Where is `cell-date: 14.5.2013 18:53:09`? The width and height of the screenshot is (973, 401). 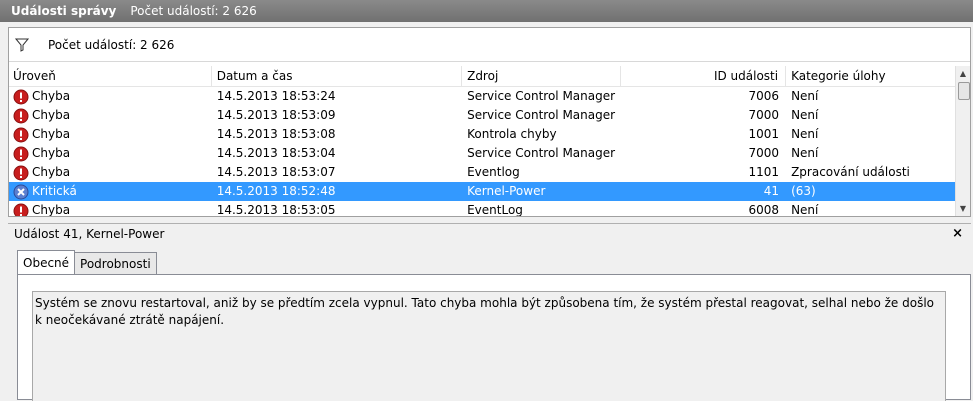 cell-date: 14.5.2013 18:53:09 is located at coordinates (276, 115).